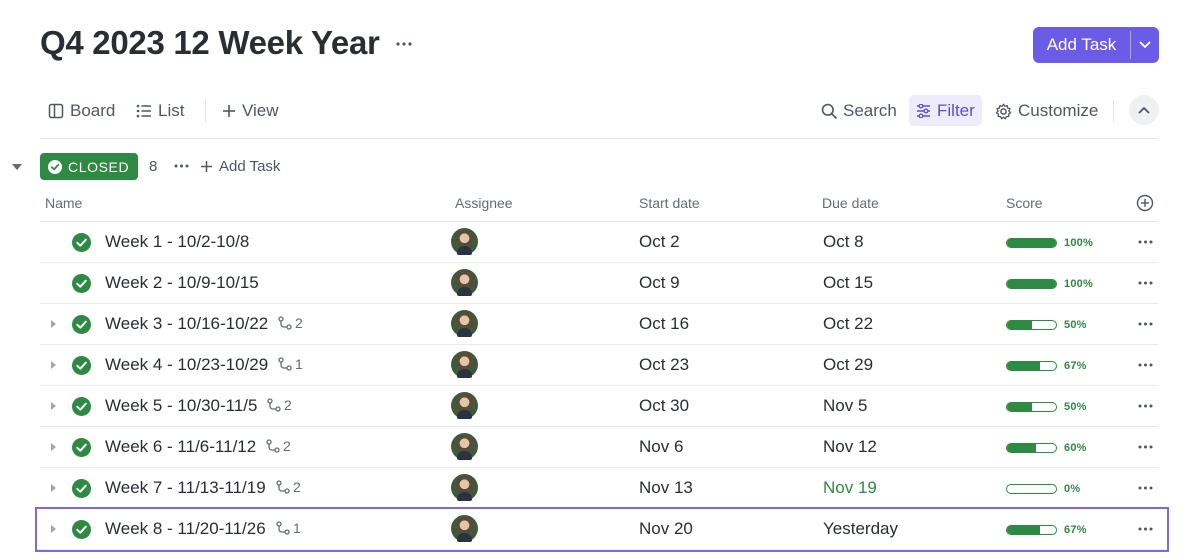  Describe the element at coordinates (664, 365) in the screenshot. I see `start-date: Oct 23` at that location.